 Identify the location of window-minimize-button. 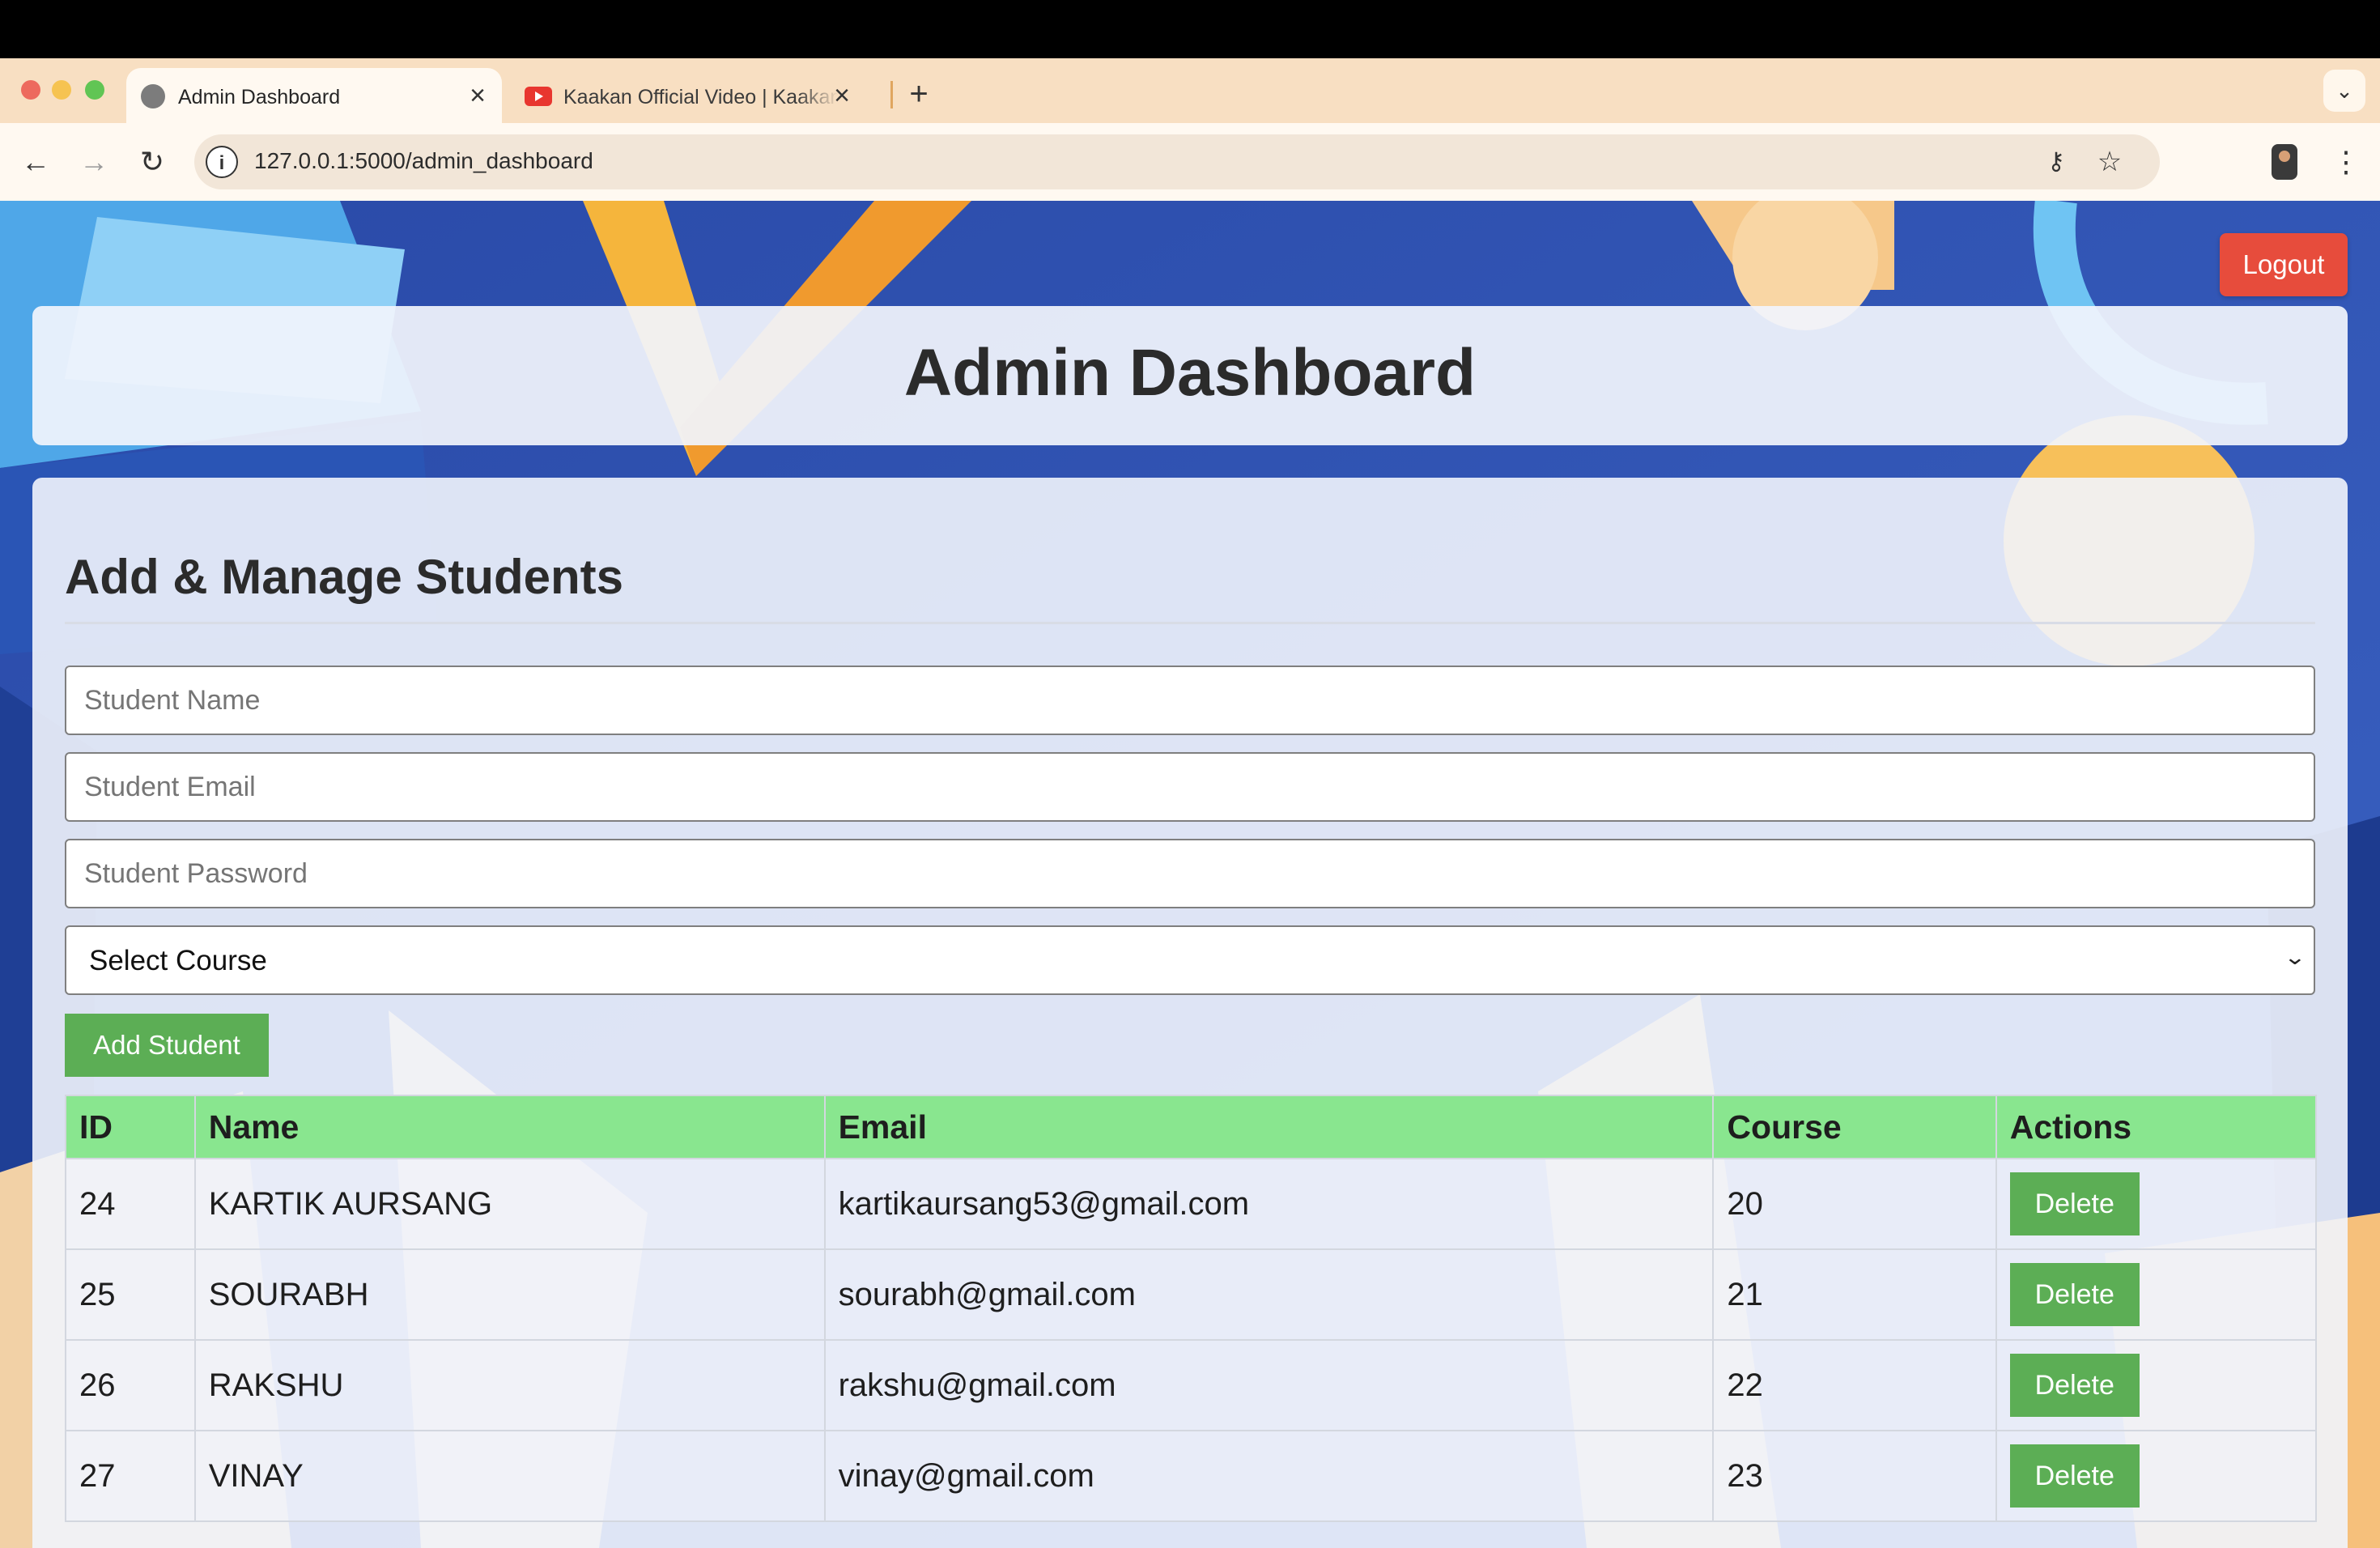
(61, 90).